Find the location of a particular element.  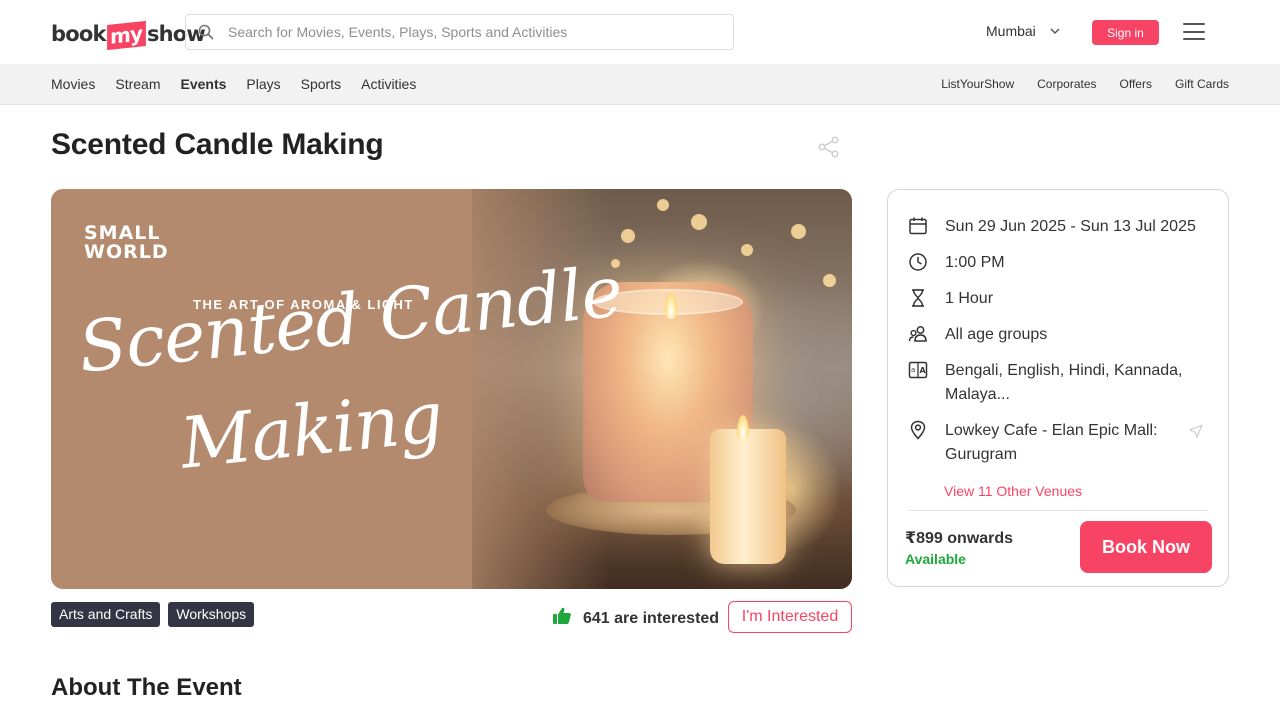

nav-list-your-show: ListYourShow is located at coordinates (977, 84).